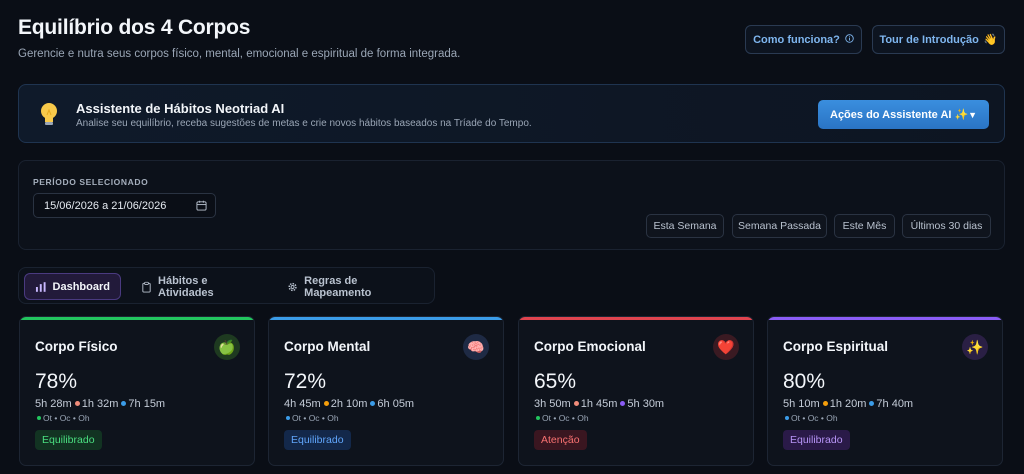 The width and height of the screenshot is (1024, 474). I want to click on waving-hand-icon: 👋, so click(990, 40).